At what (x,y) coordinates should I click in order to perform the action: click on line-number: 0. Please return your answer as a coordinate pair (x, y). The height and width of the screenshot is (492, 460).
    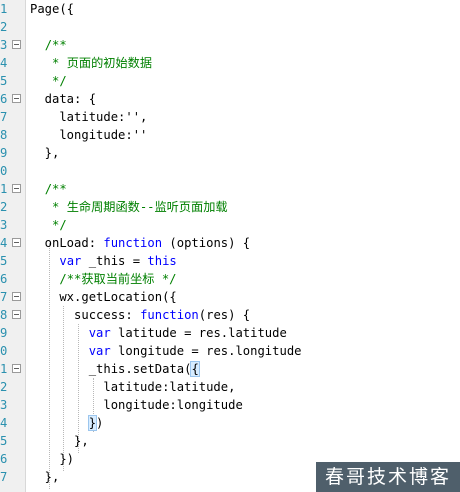
    Looking at the image, I should click on (3, 171).